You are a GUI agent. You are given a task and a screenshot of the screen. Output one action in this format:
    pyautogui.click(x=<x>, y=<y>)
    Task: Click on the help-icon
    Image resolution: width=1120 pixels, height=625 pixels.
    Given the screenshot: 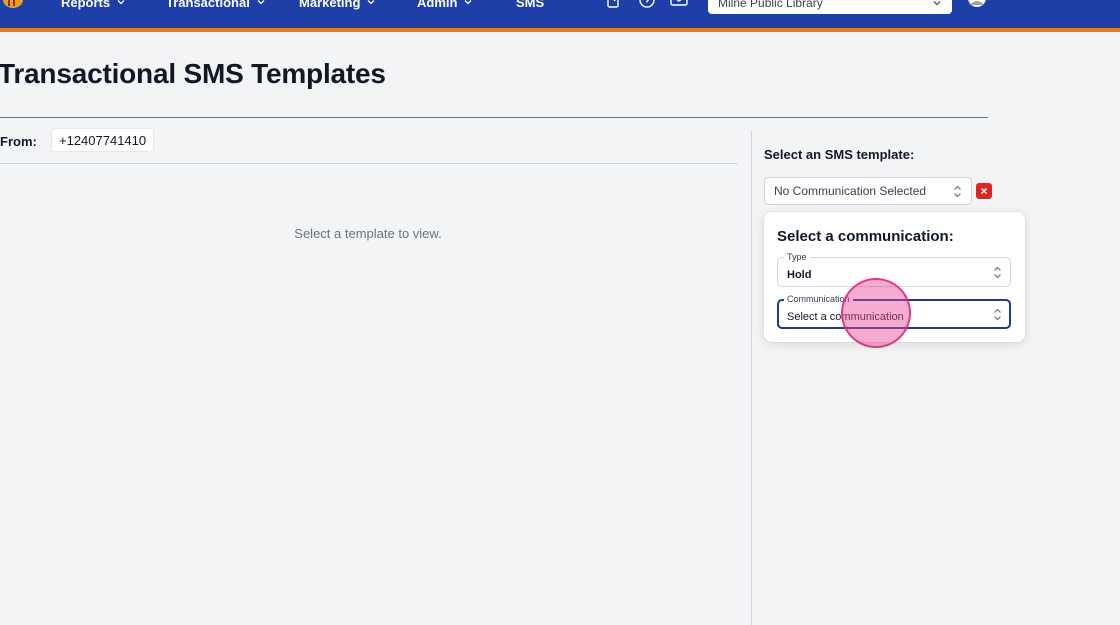 What is the action you would take?
    pyautogui.click(x=647, y=5)
    